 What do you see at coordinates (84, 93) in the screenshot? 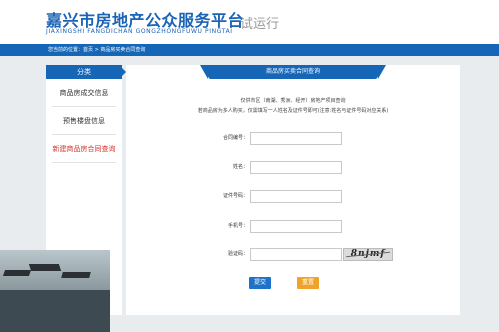
I see `sidebar-item-transactions: 商品房成交信息` at bounding box center [84, 93].